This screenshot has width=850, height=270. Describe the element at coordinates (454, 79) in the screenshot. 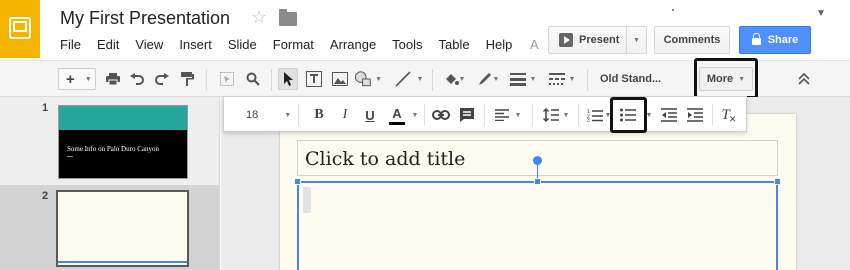

I see `fill-color-icon: ▼` at that location.